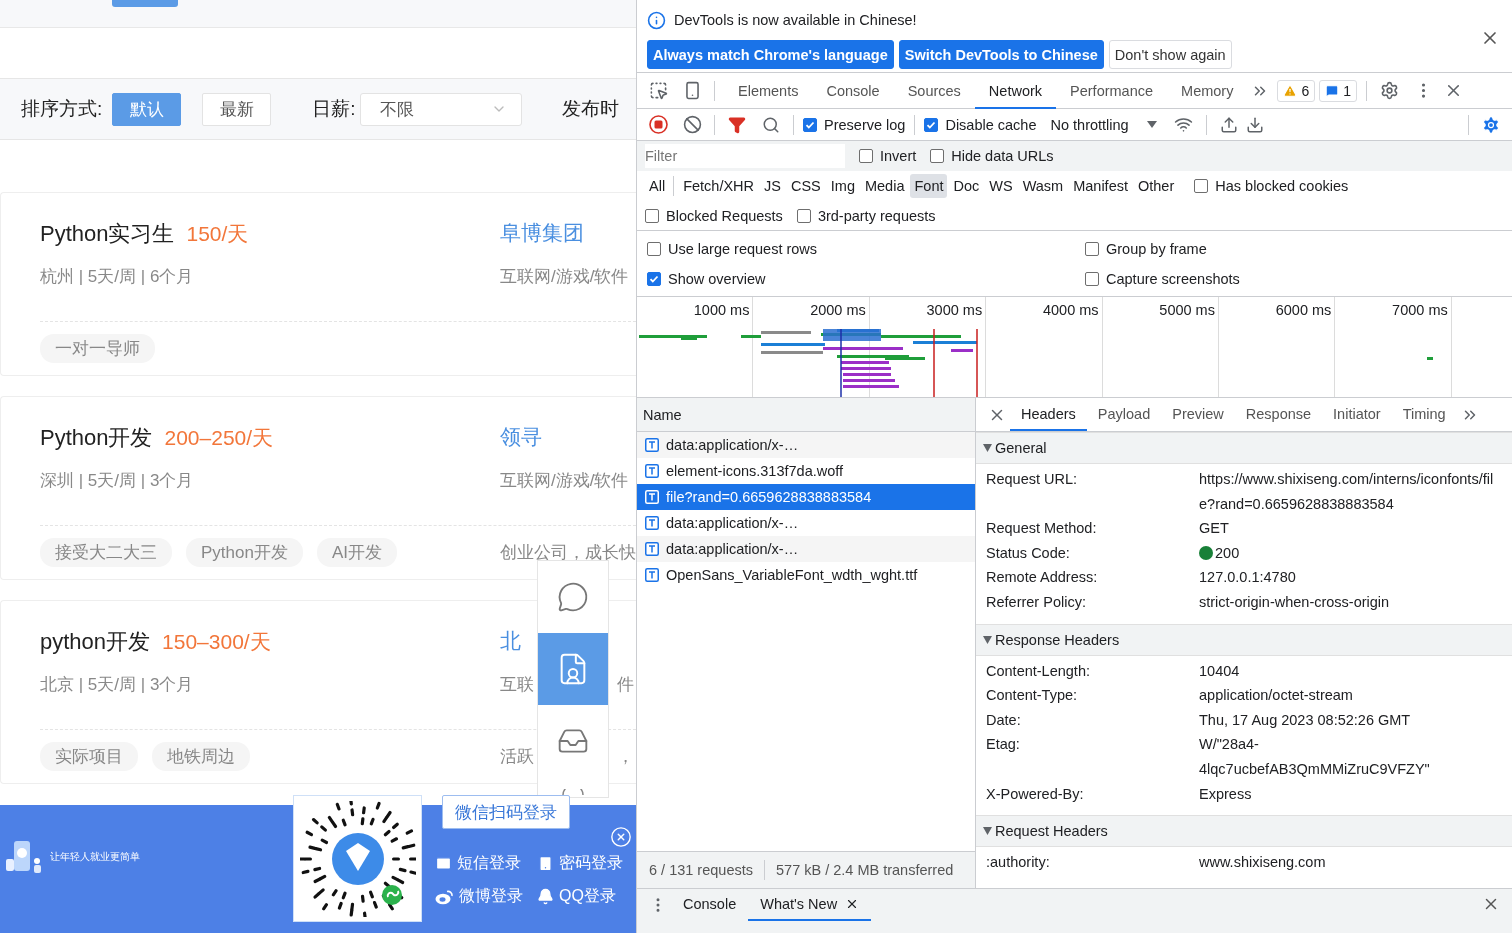 The image size is (1512, 933). Describe the element at coordinates (966, 186) in the screenshot. I see `type-filter: Doc` at that location.